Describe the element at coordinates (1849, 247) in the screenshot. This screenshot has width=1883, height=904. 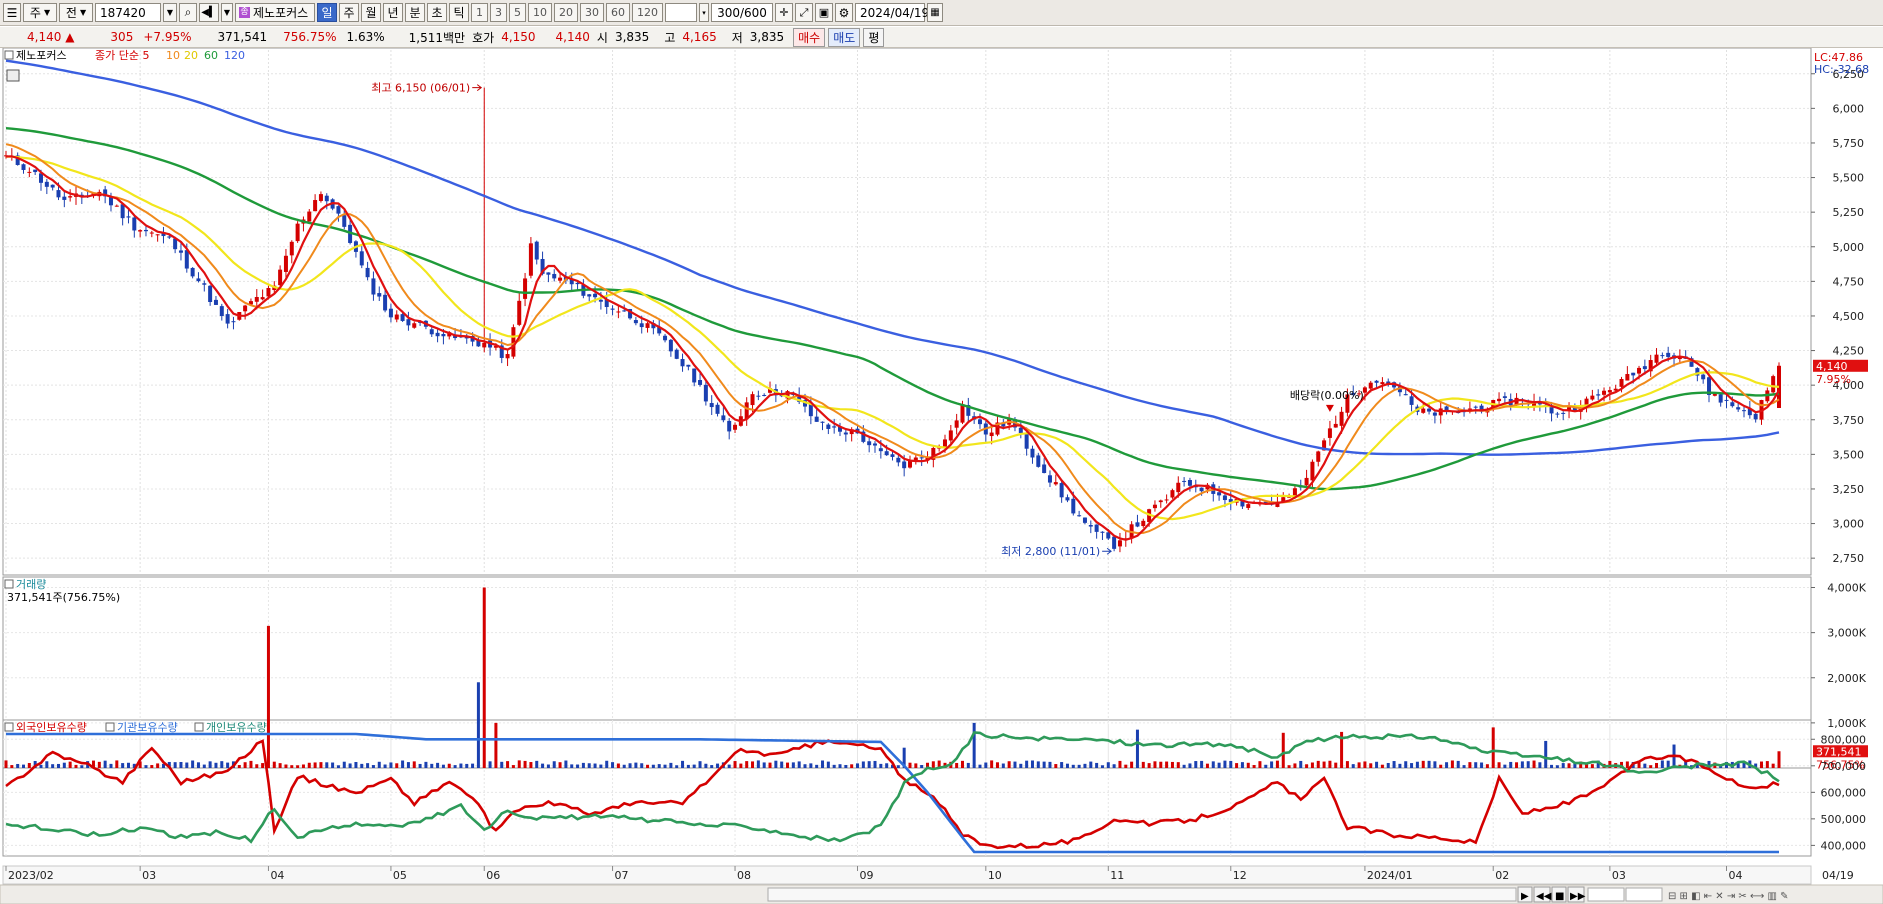
I see `price-tick-label: 5,000` at that location.